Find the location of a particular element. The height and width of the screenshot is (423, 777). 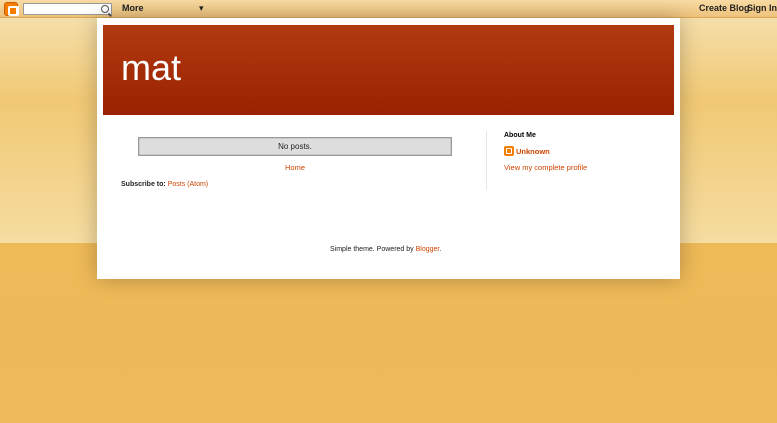

create-blog-link: Create Blog is located at coordinates (724, 8).